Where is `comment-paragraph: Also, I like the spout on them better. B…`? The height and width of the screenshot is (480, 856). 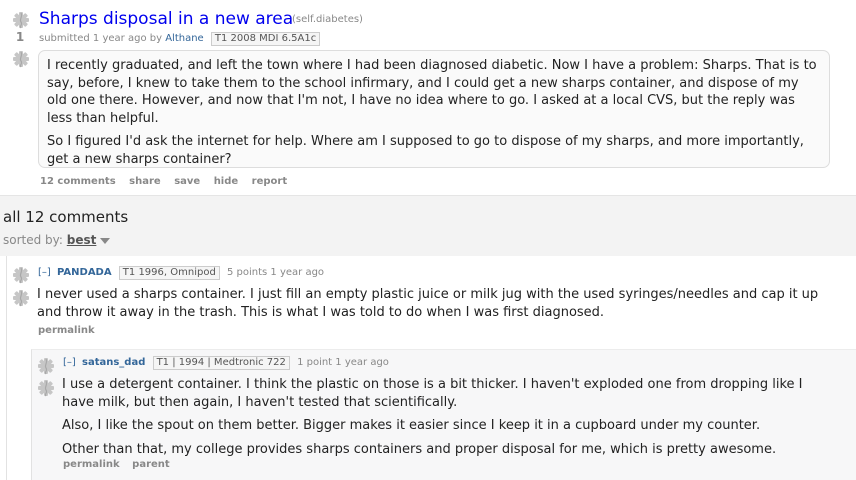 comment-paragraph: Also, I like the spout on them better. B… is located at coordinates (411, 425).